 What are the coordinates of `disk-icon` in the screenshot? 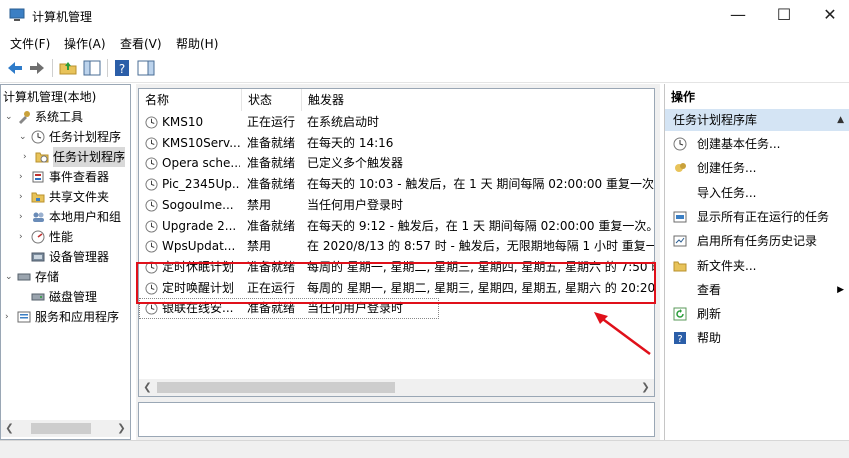 It's located at (38, 297).